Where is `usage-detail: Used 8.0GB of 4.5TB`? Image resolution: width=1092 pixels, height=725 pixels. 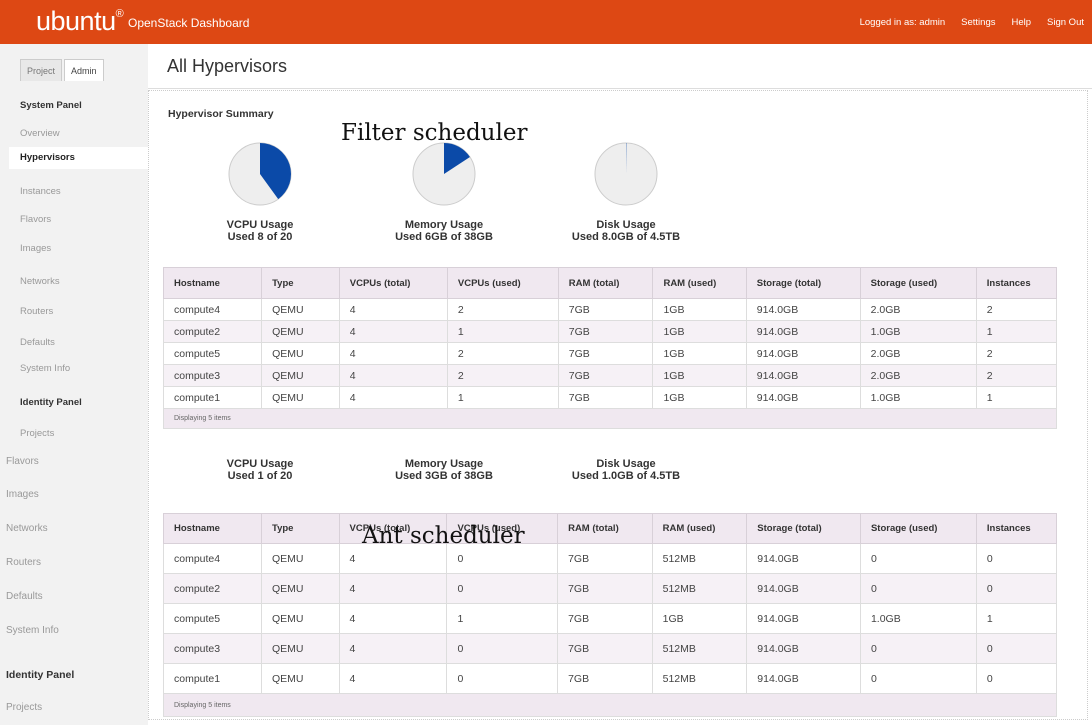
usage-detail: Used 8.0GB of 4.5TB is located at coordinates (626, 237).